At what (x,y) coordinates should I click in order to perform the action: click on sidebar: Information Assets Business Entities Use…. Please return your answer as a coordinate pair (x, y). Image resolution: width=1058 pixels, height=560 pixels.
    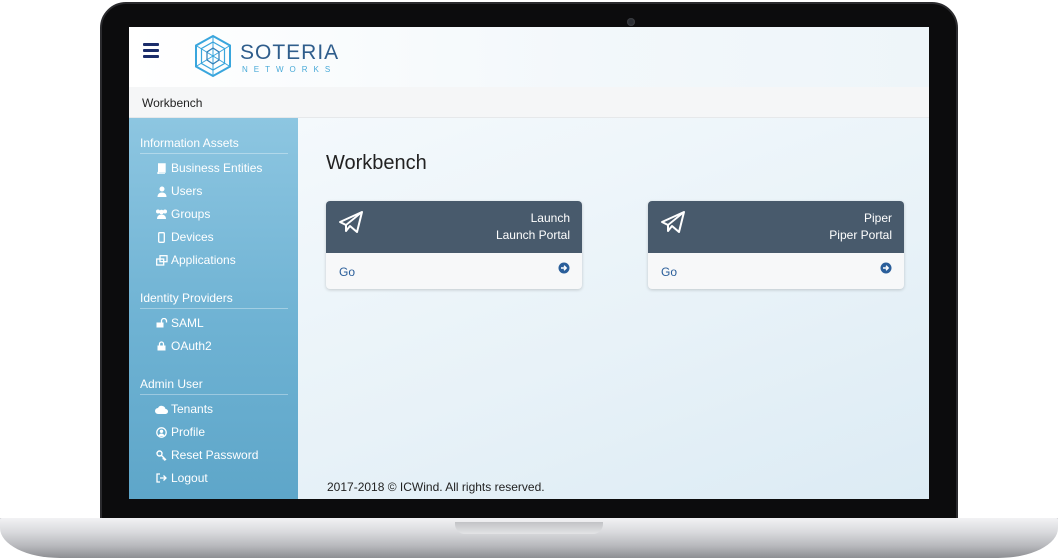
    Looking at the image, I should click on (213, 308).